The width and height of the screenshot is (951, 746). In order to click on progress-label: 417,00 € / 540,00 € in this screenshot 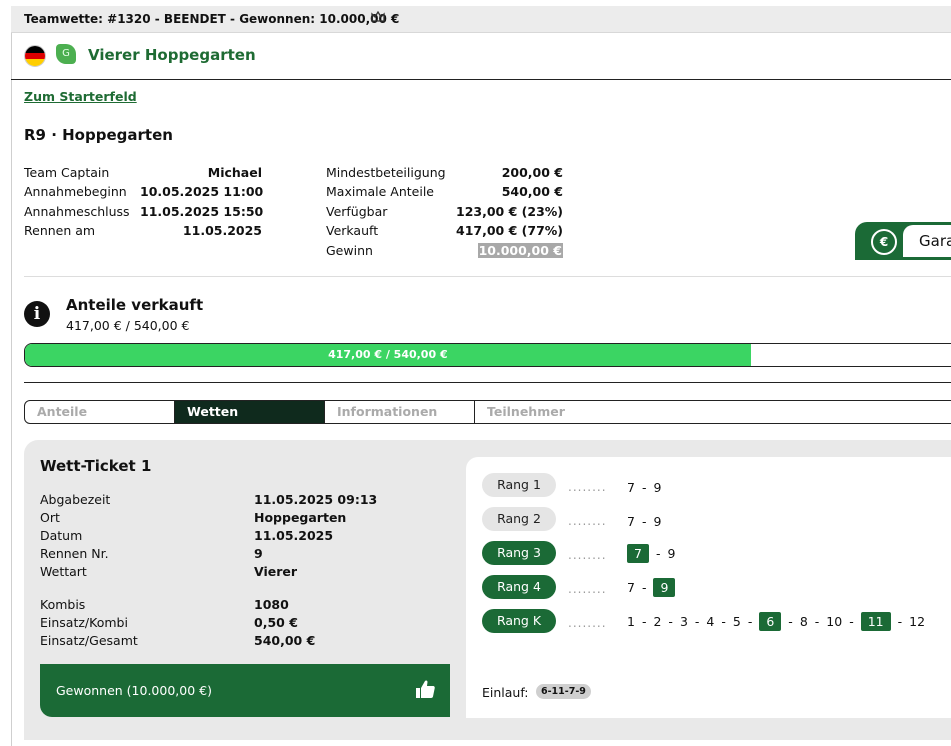, I will do `click(388, 354)`.